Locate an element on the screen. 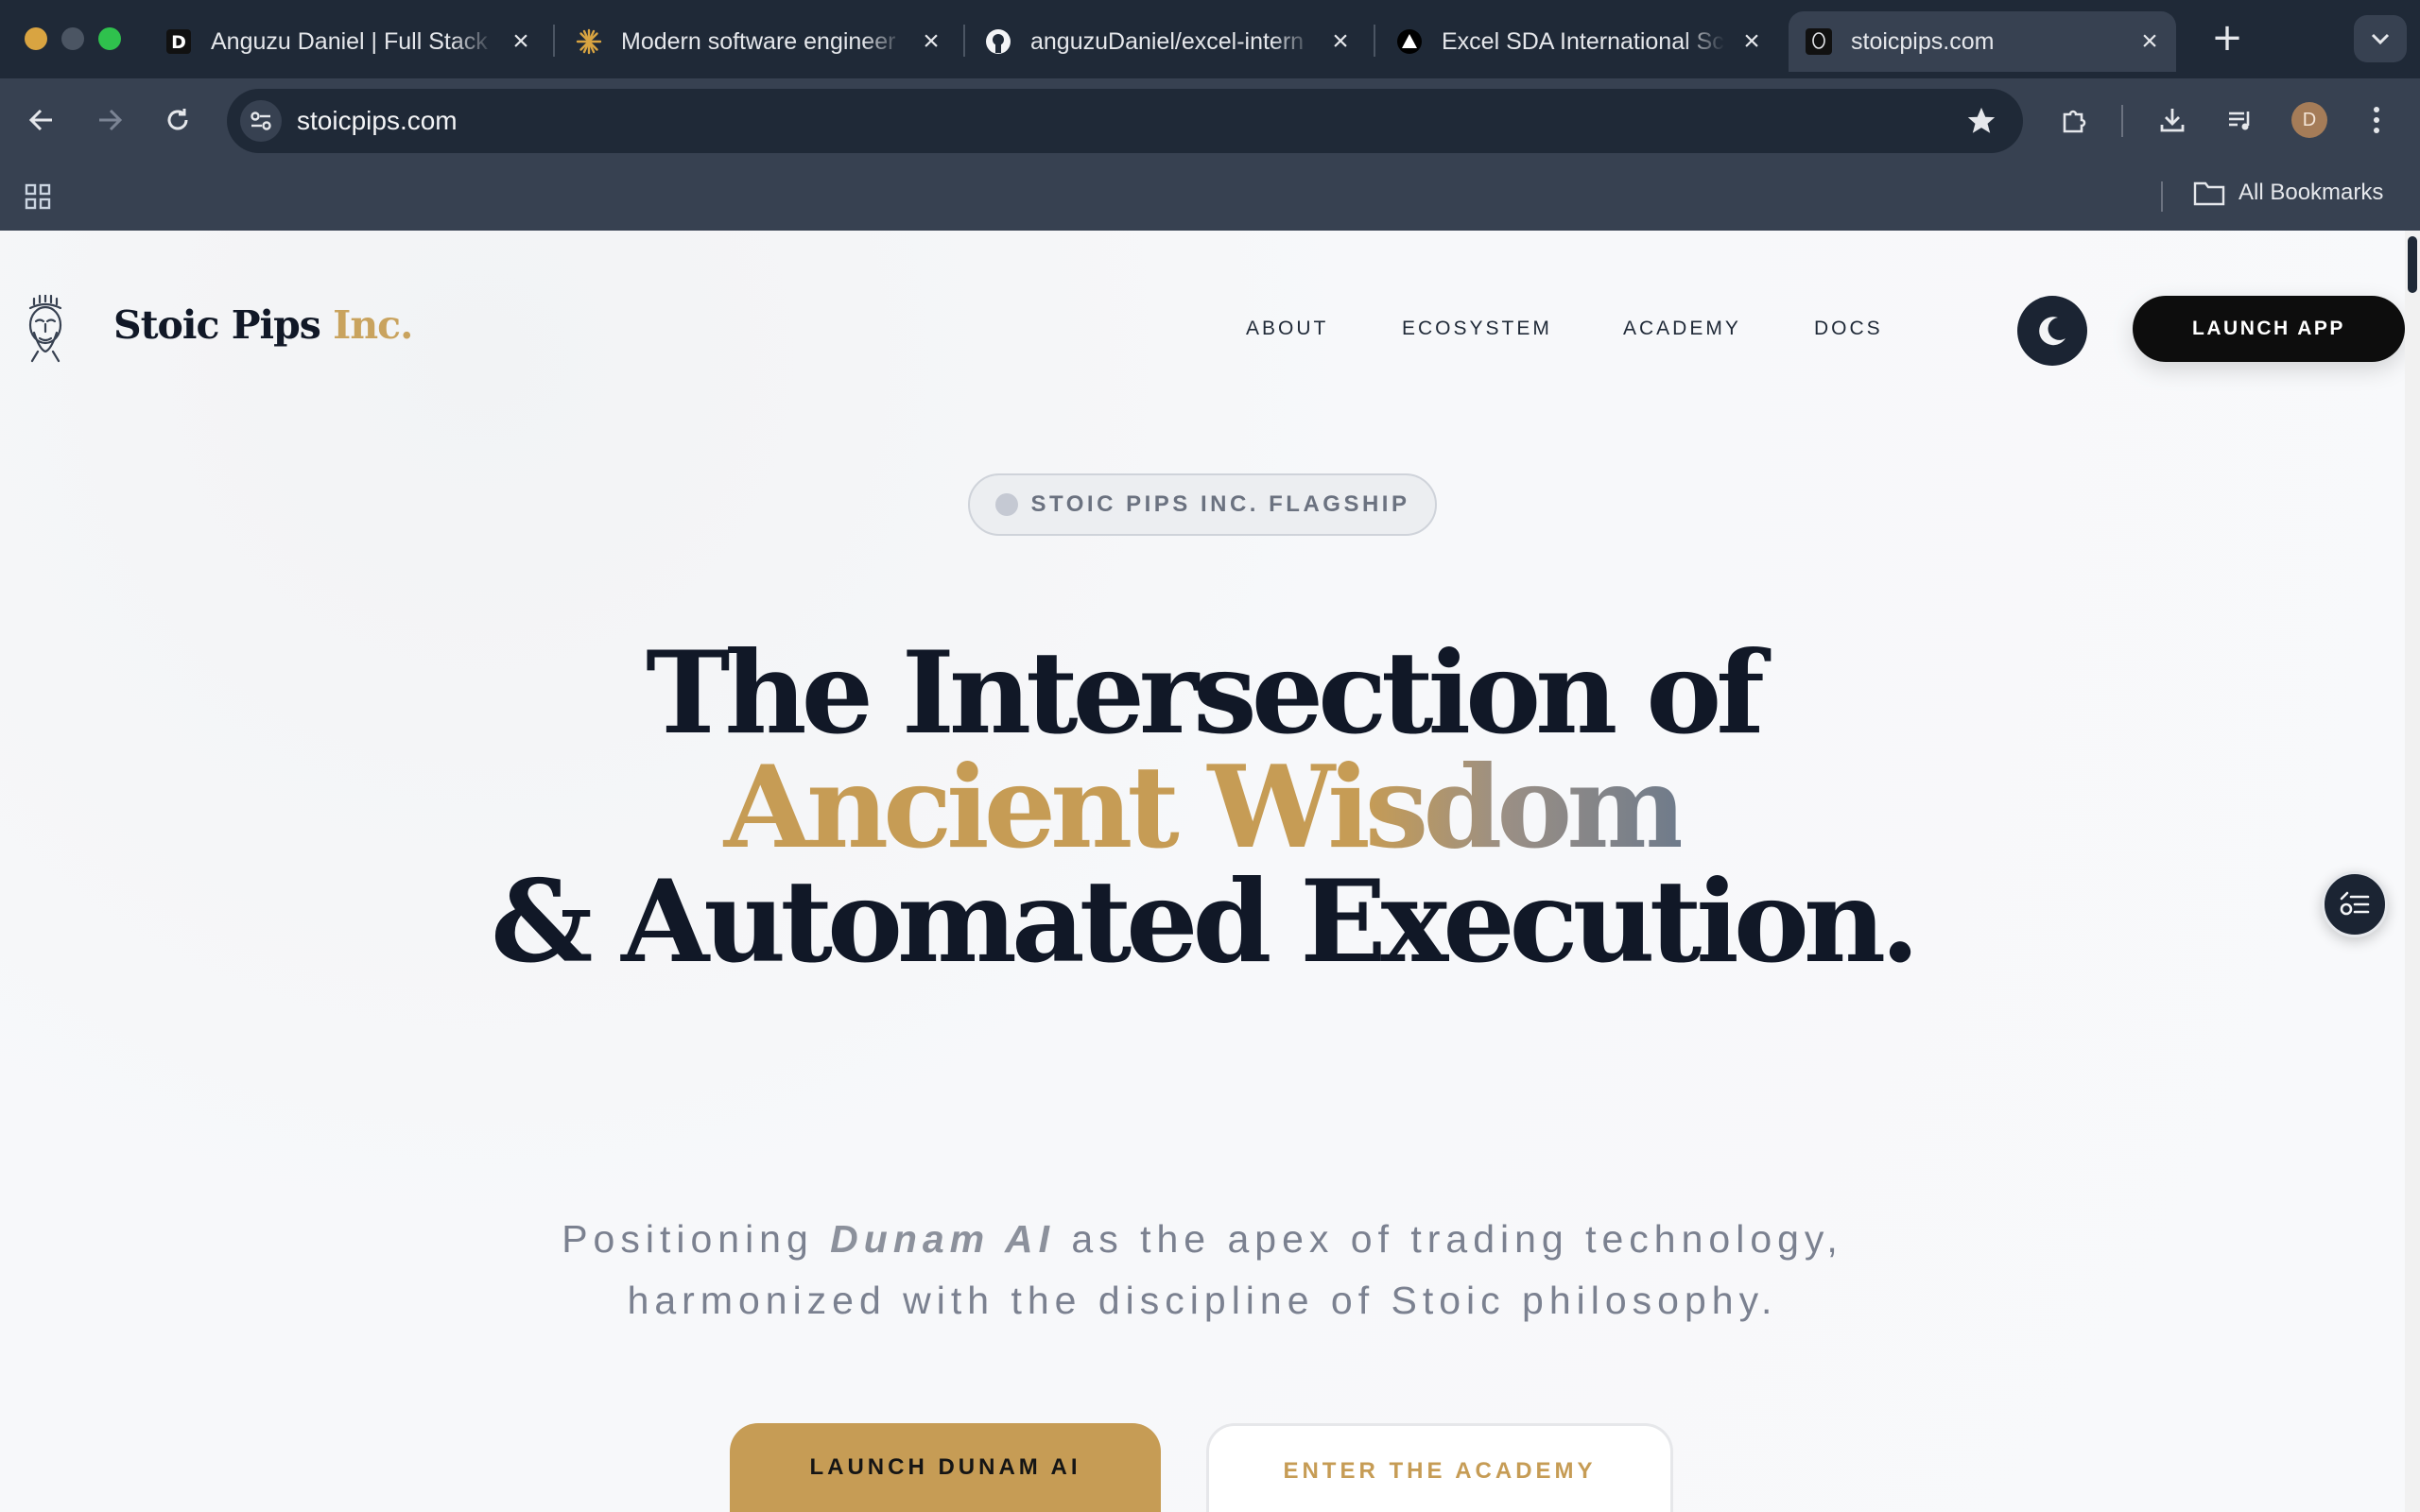  product-name: Dunam AI is located at coordinates (942, 1239).